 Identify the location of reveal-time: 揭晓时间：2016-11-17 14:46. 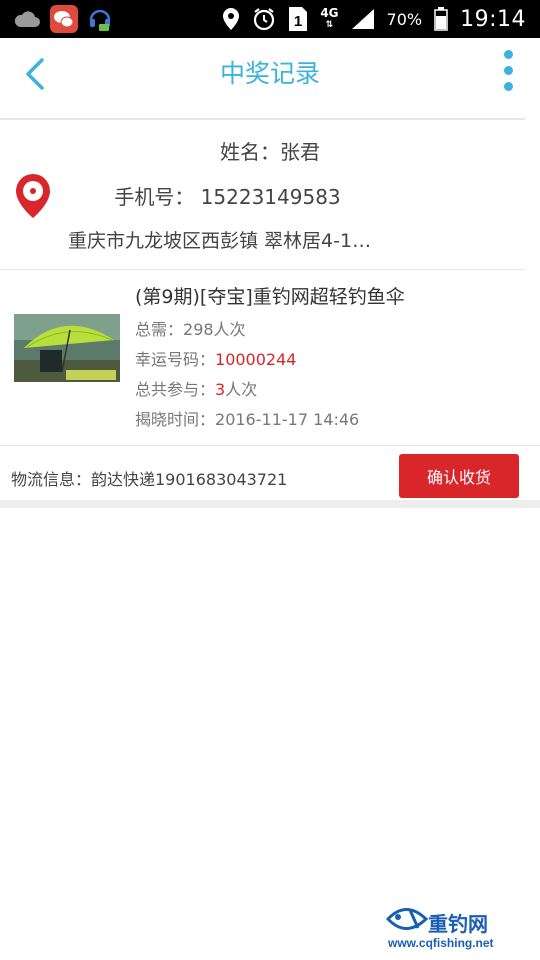
(247, 418).